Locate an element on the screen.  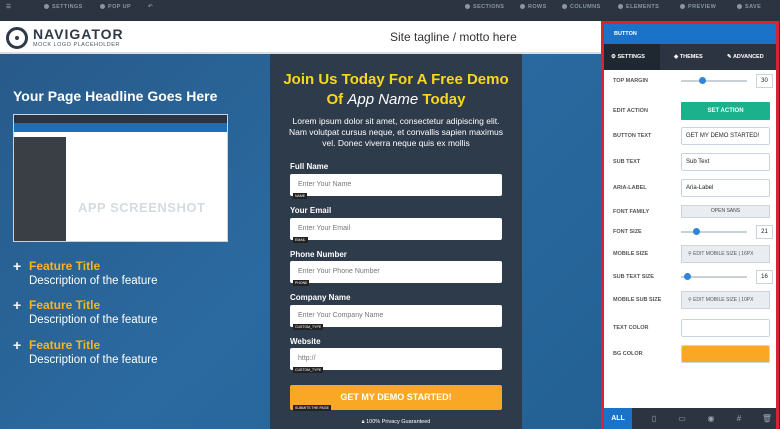
top-margin-slider is located at coordinates (714, 80).